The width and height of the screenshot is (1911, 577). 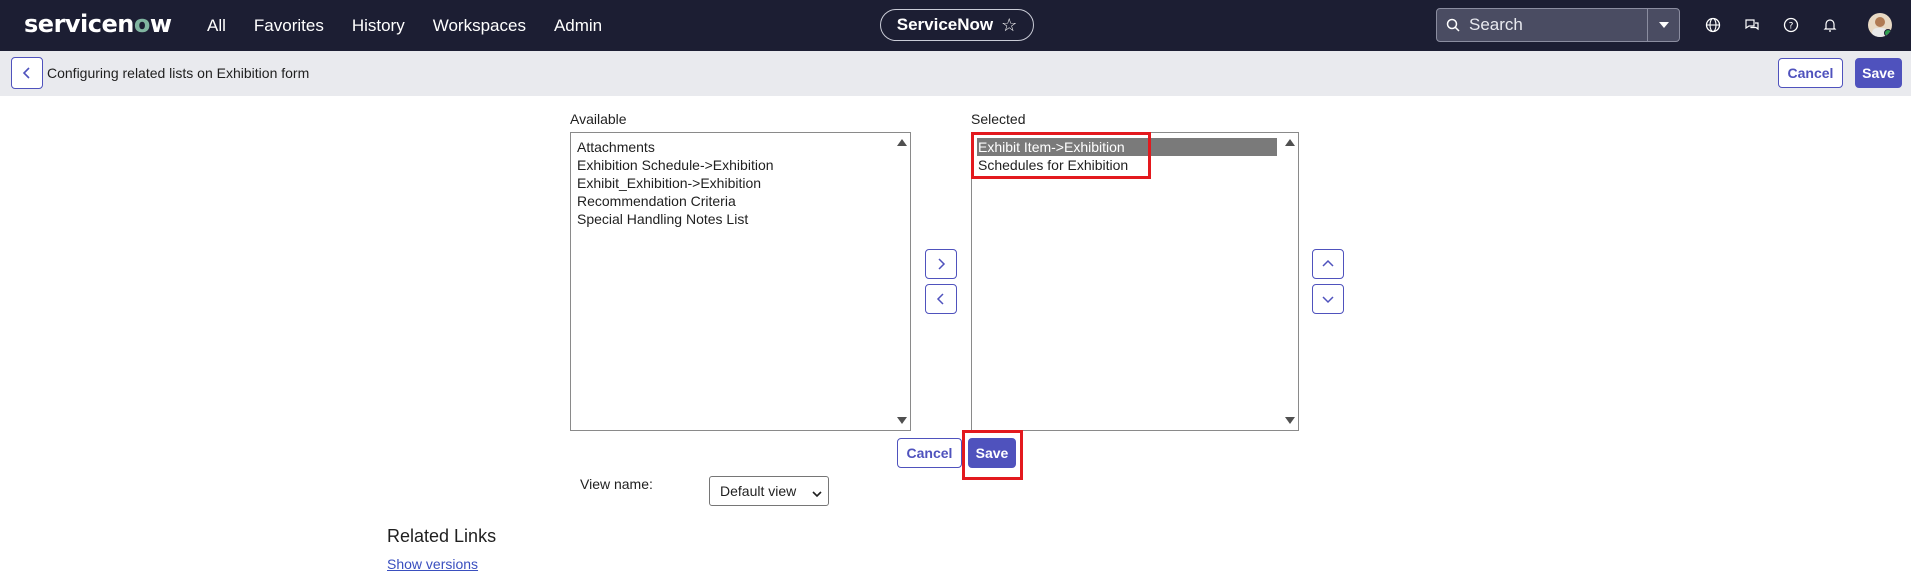 I want to click on search-input: Search, so click(x=1558, y=25).